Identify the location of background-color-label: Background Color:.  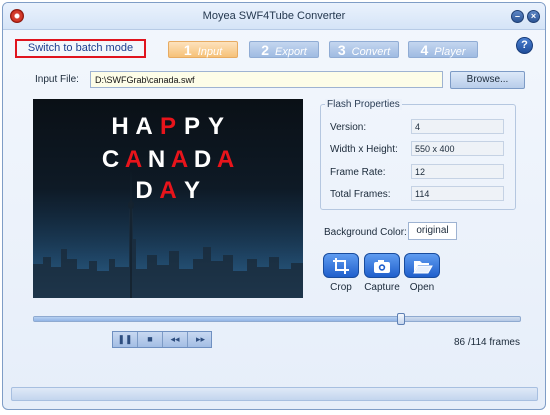
(365, 232).